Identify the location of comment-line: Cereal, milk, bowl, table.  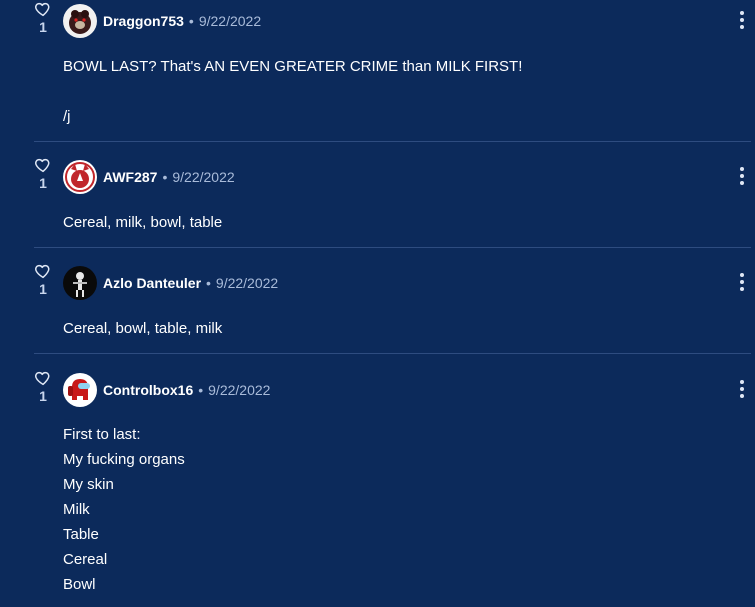
(143, 222).